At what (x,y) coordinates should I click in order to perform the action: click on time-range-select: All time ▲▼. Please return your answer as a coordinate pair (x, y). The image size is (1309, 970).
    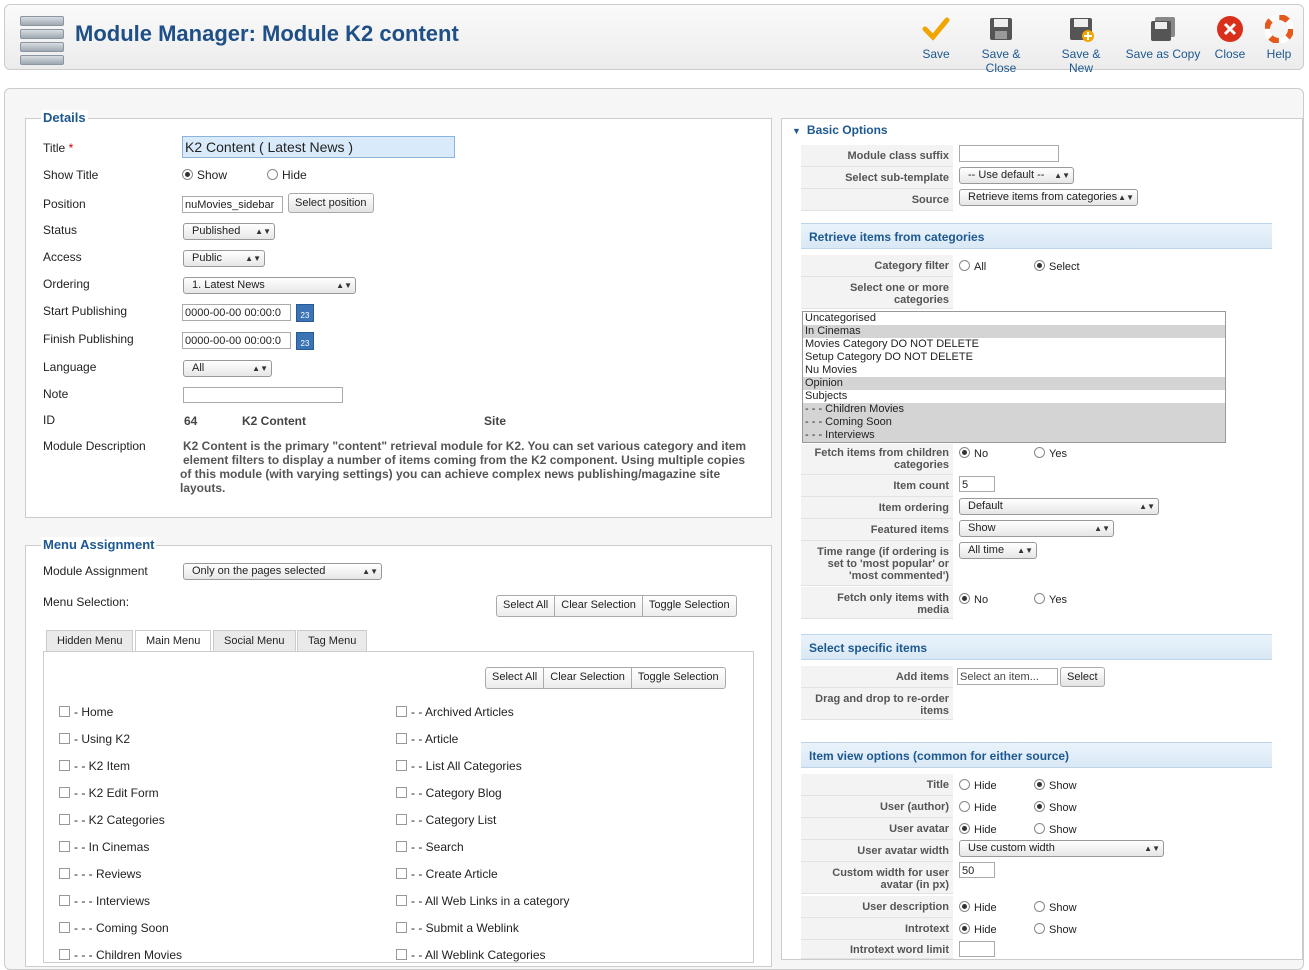
    Looking at the image, I should click on (998, 550).